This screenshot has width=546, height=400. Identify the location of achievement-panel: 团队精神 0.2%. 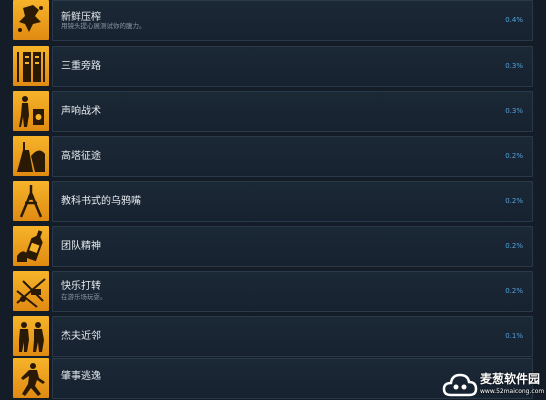
(292, 246).